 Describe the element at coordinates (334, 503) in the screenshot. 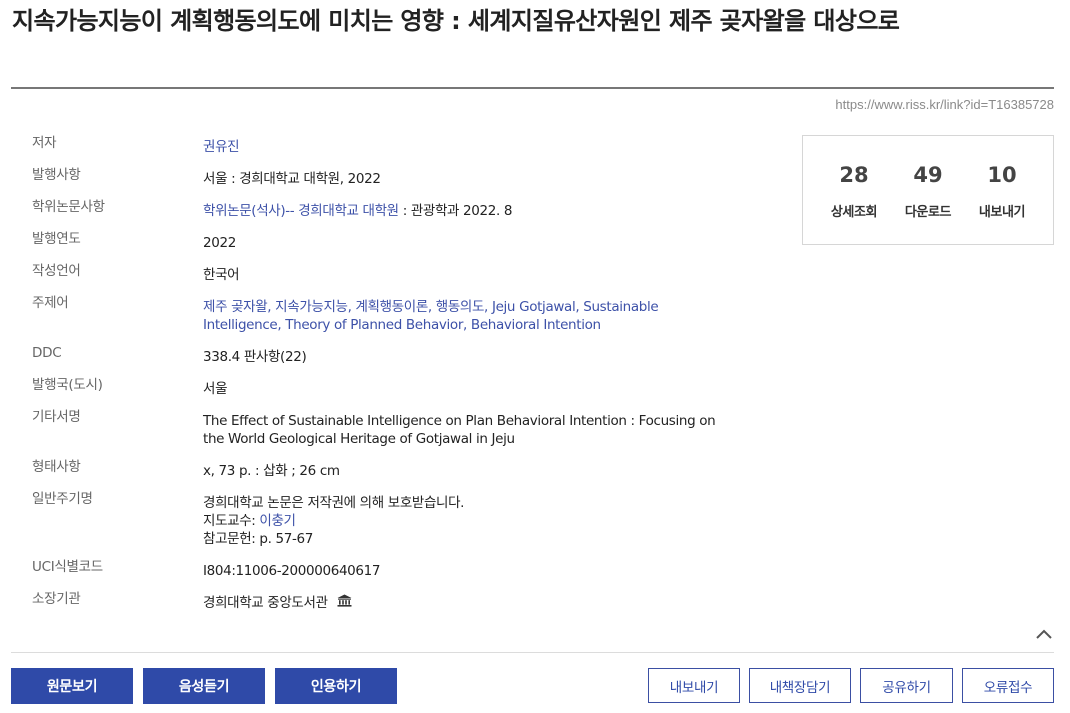

I see `notes-line: 경희대학교 논문은 저작권에 의해 보호받습니다.` at that location.